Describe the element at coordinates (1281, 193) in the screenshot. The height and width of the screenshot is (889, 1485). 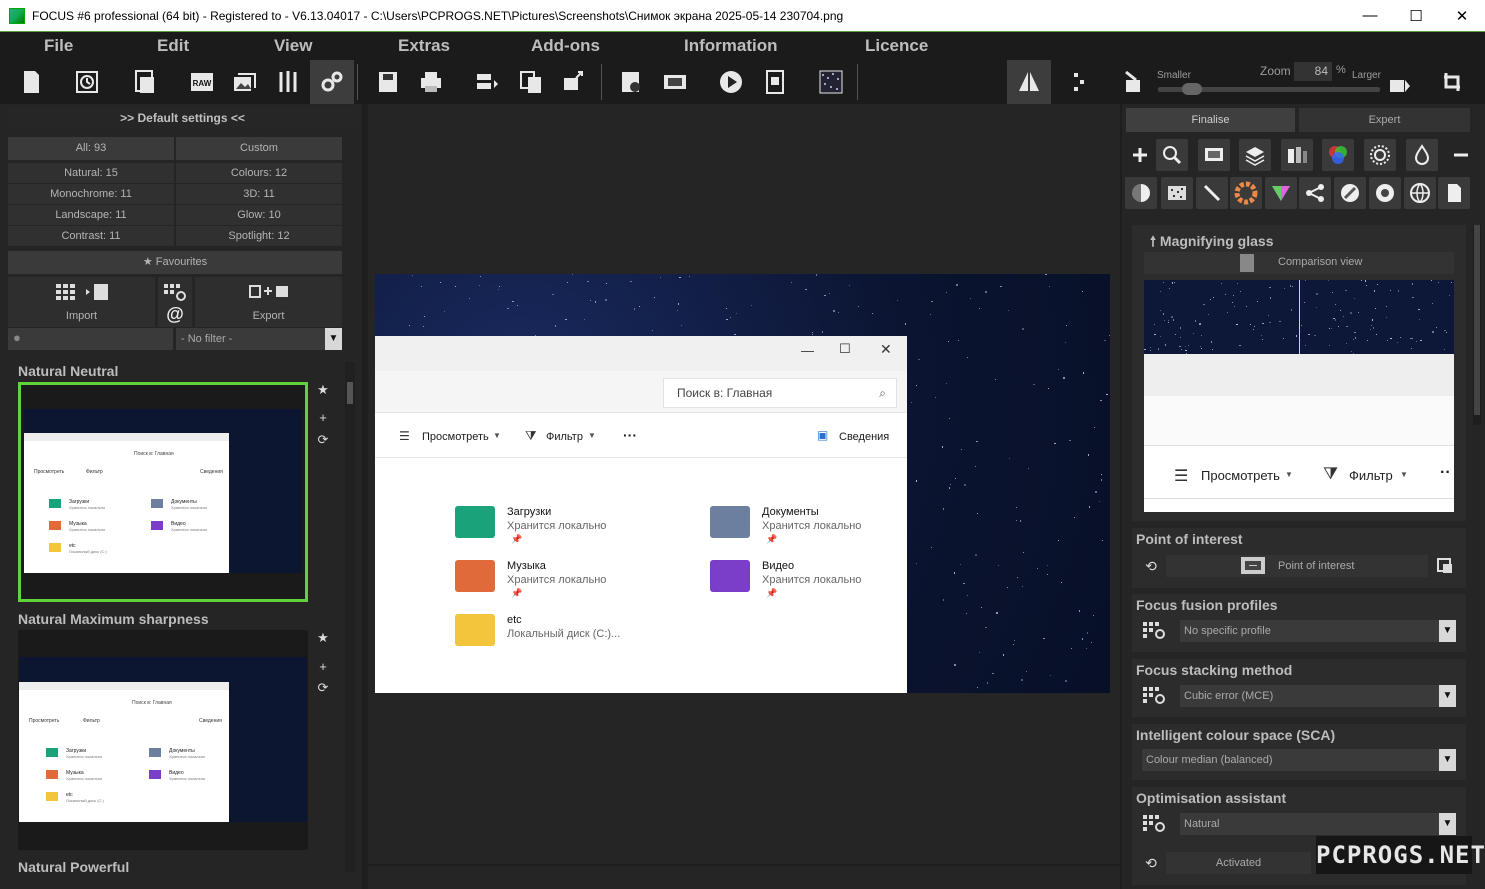
I see `prism-icon` at that location.